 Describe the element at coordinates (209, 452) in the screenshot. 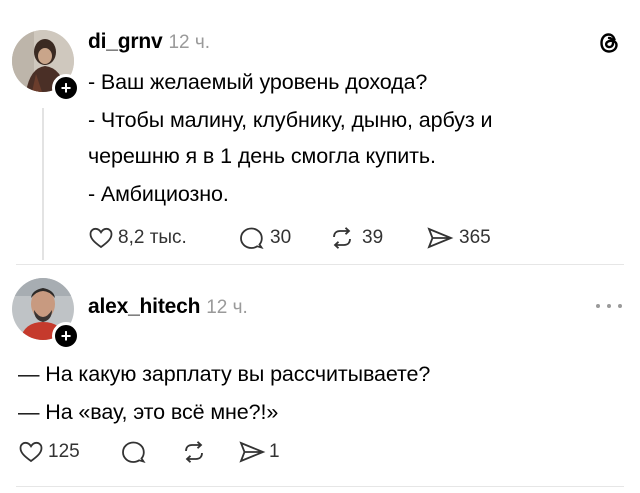

I see `repost-button` at that location.